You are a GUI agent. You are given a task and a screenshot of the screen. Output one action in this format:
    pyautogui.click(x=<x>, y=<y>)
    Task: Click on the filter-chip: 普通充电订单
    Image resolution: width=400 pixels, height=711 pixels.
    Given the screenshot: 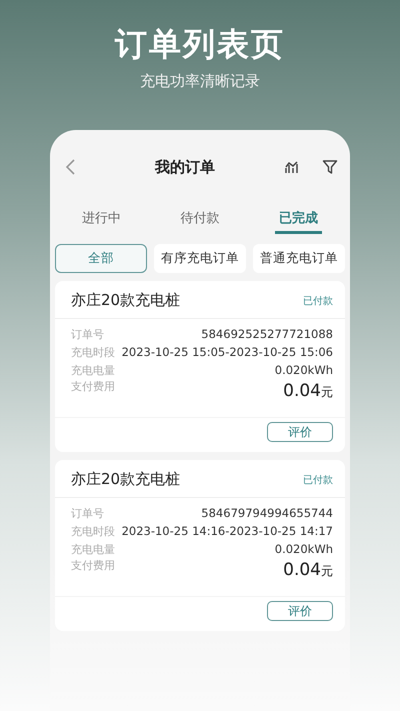 What is the action you would take?
    pyautogui.click(x=299, y=258)
    